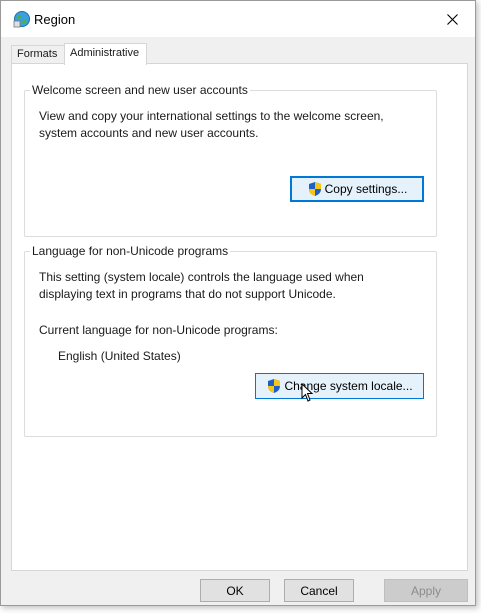  What do you see at coordinates (319, 590) in the screenshot?
I see `cancel-button: Cancel` at bounding box center [319, 590].